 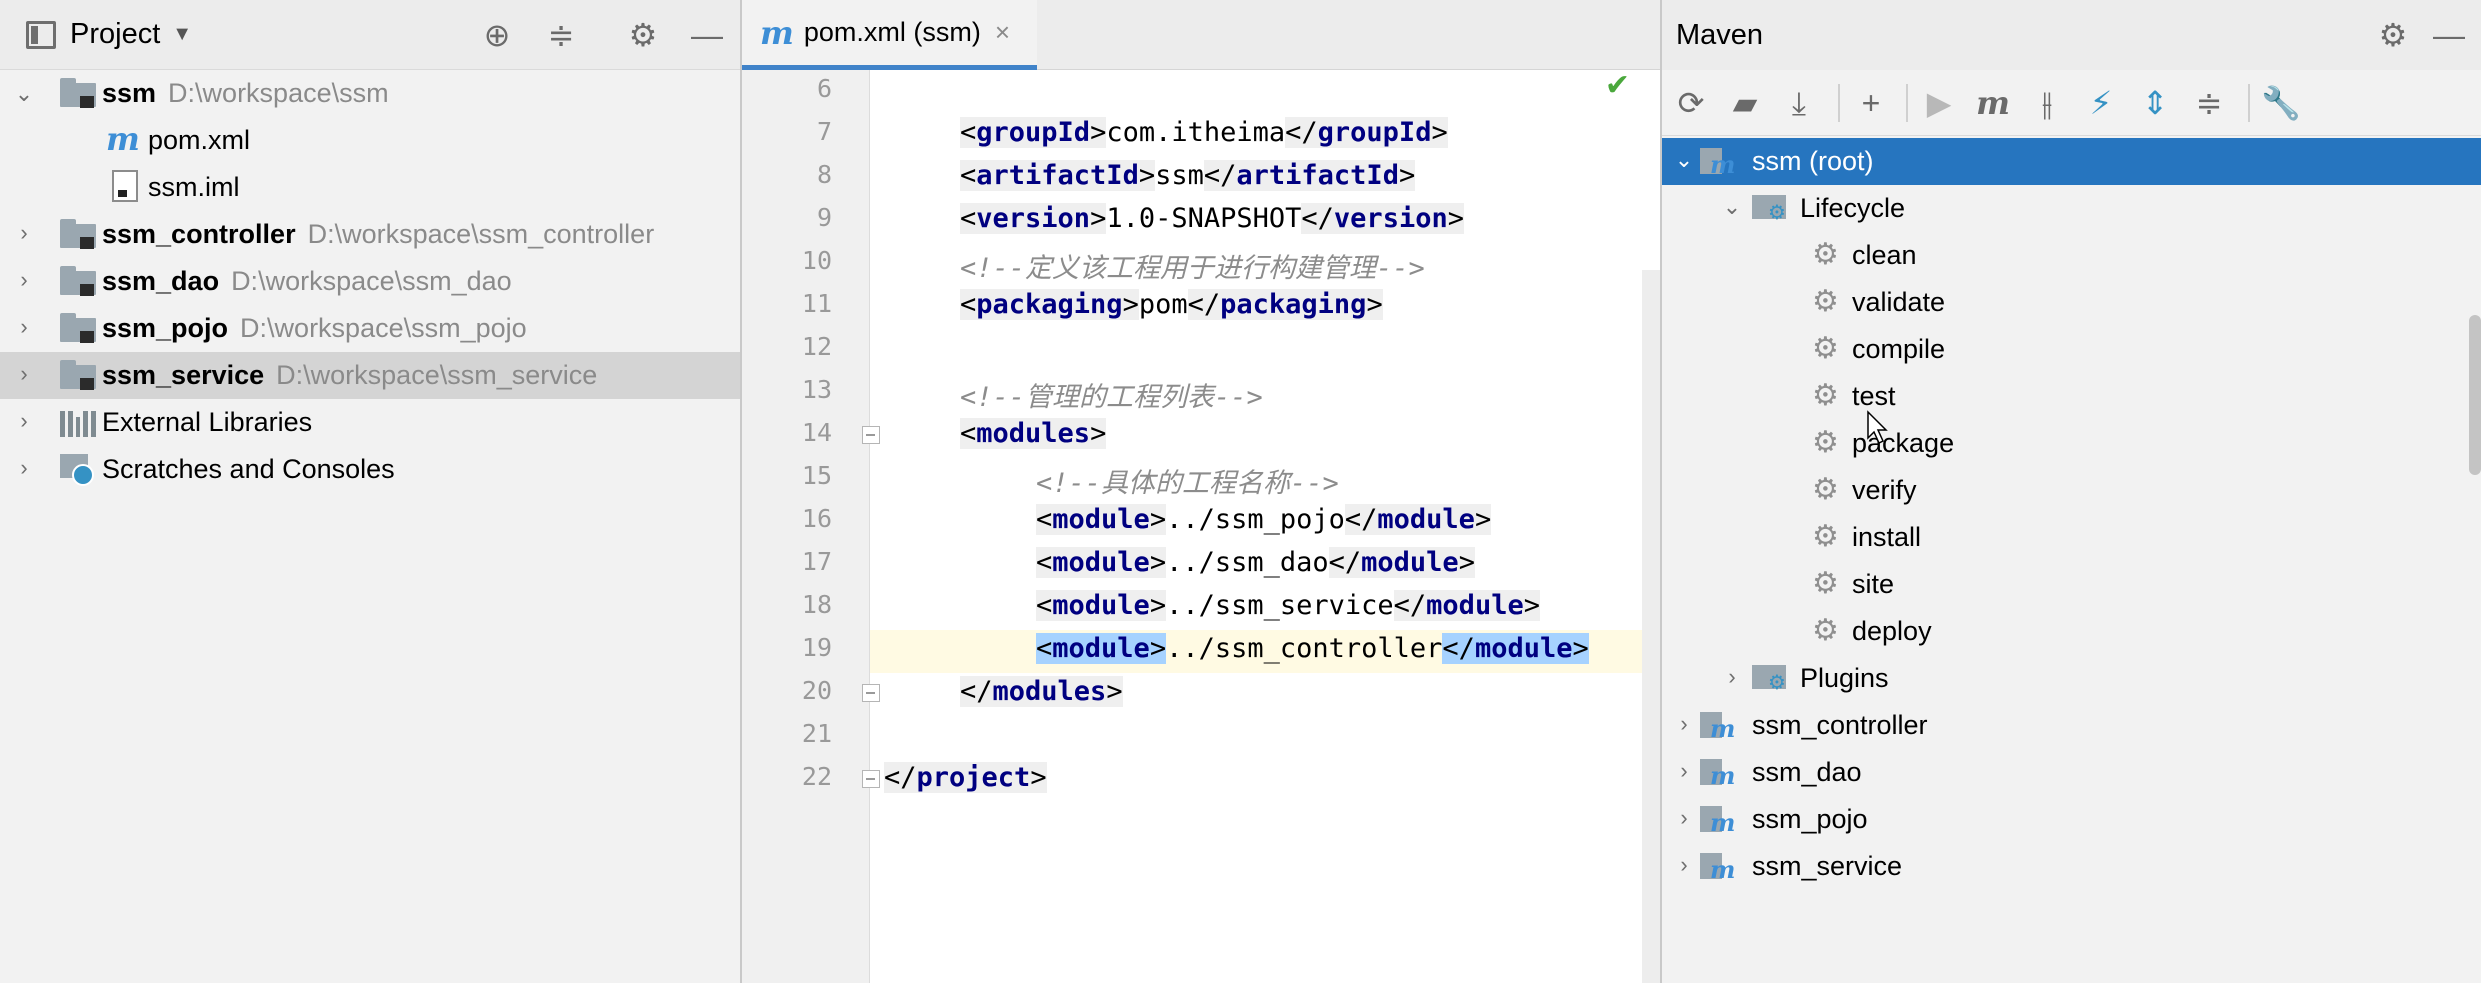 What do you see at coordinates (2475, 395) in the screenshot?
I see `maven-scrollbar` at bounding box center [2475, 395].